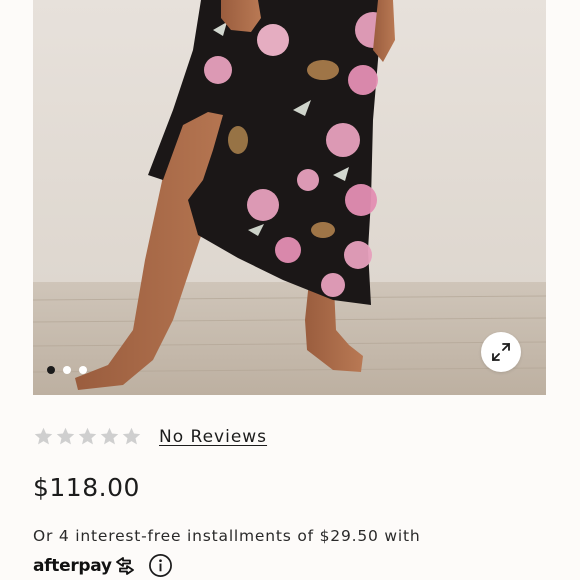  I want to click on expand-image-button, so click(501, 352).